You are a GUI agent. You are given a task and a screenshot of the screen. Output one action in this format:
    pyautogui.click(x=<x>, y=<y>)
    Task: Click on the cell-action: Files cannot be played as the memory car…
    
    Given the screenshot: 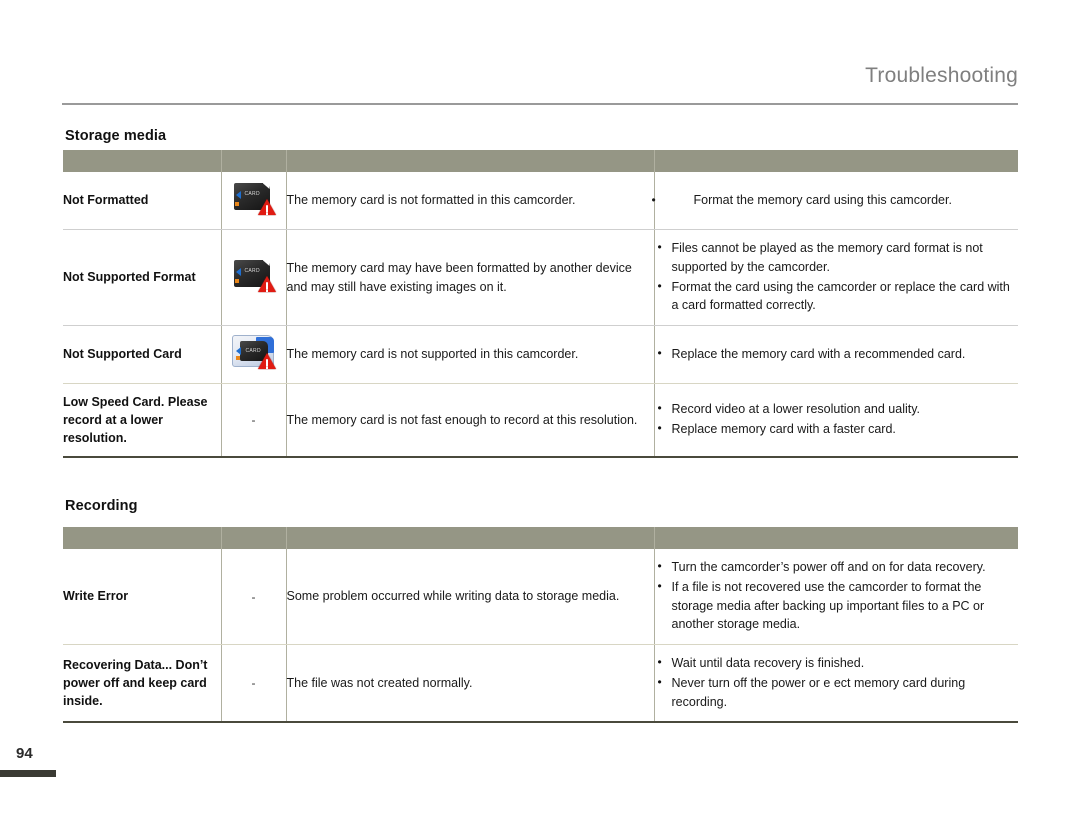 What is the action you would take?
    pyautogui.click(x=836, y=277)
    